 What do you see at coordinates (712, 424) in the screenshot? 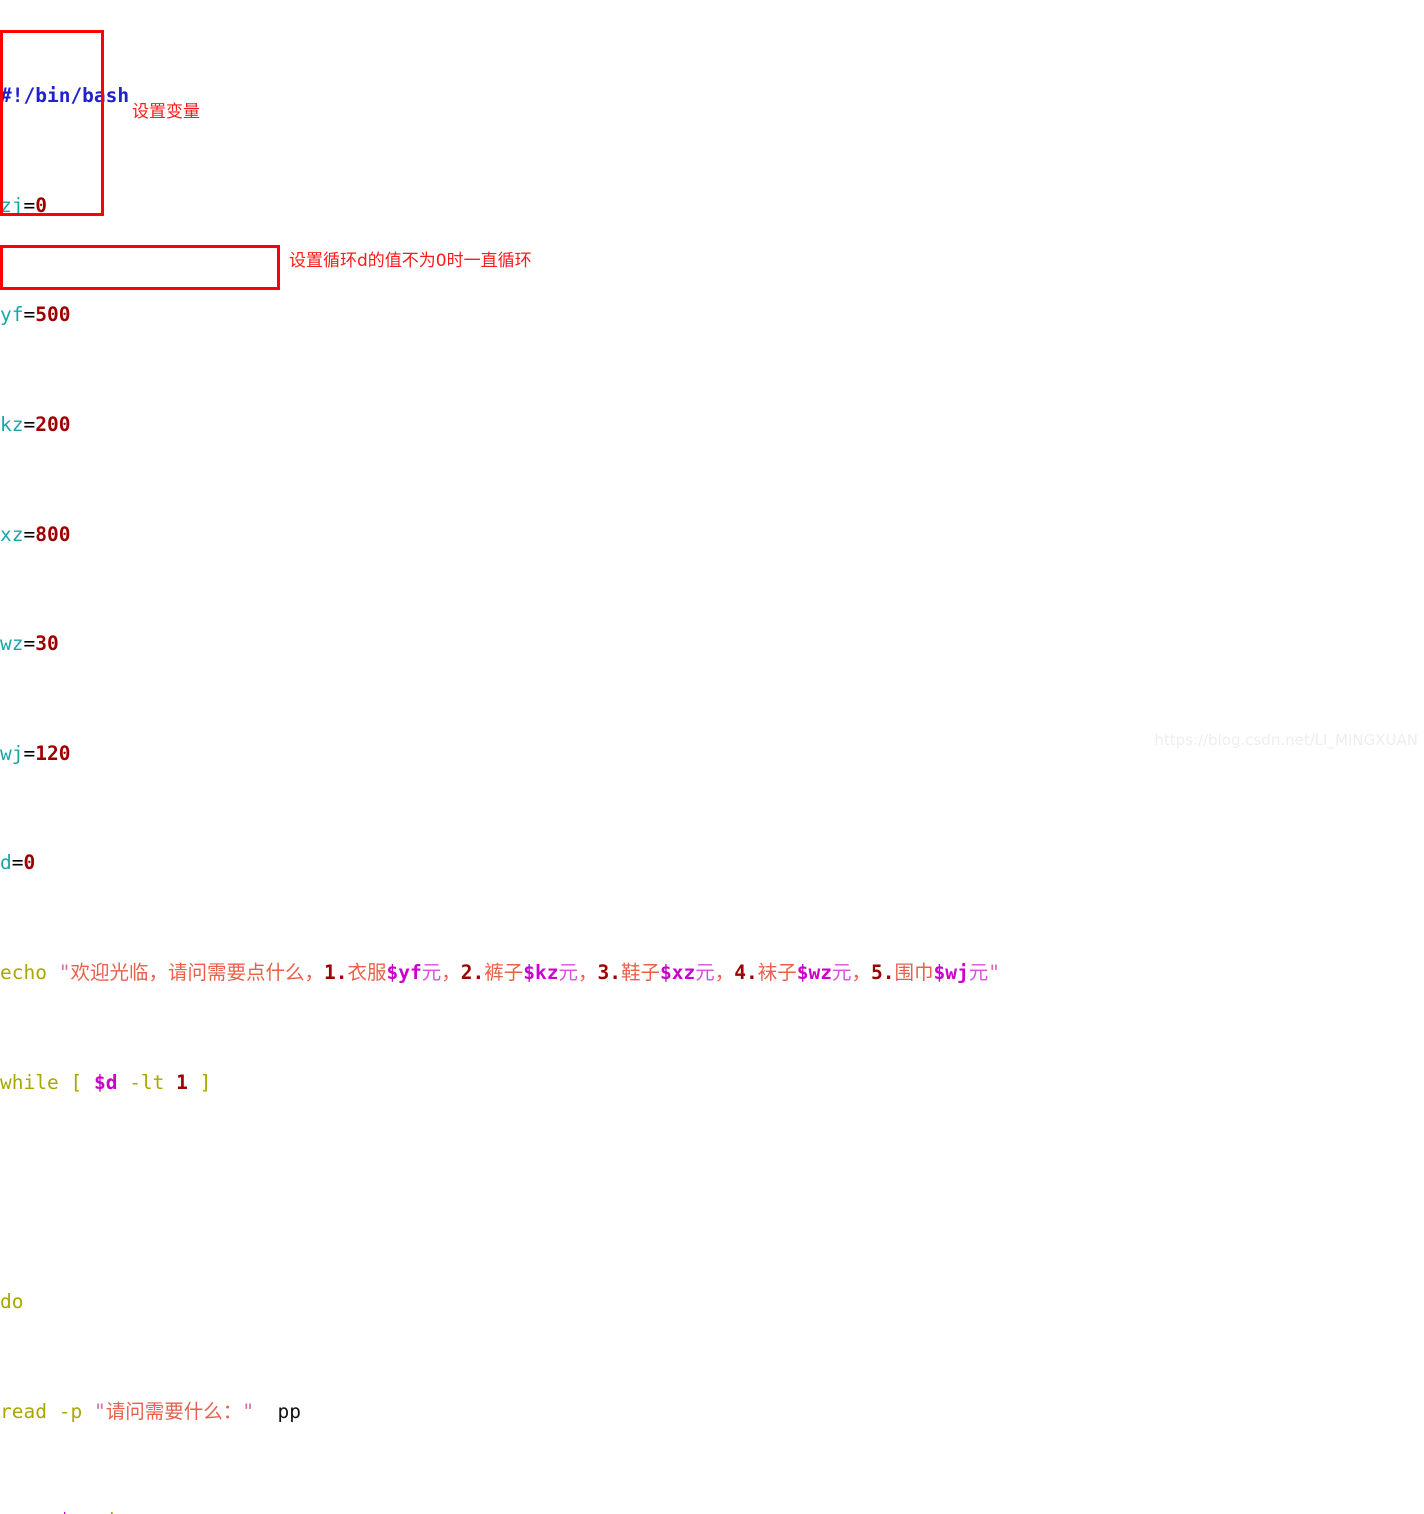
I see `code-line: kz=200` at bounding box center [712, 424].